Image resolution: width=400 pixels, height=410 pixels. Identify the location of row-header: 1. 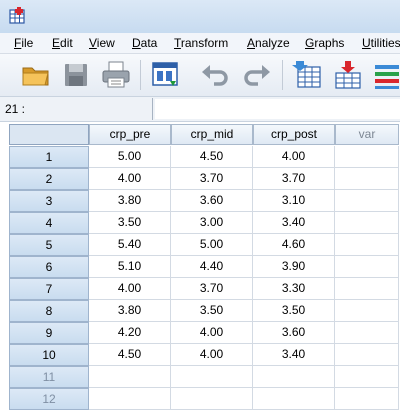
(49, 157).